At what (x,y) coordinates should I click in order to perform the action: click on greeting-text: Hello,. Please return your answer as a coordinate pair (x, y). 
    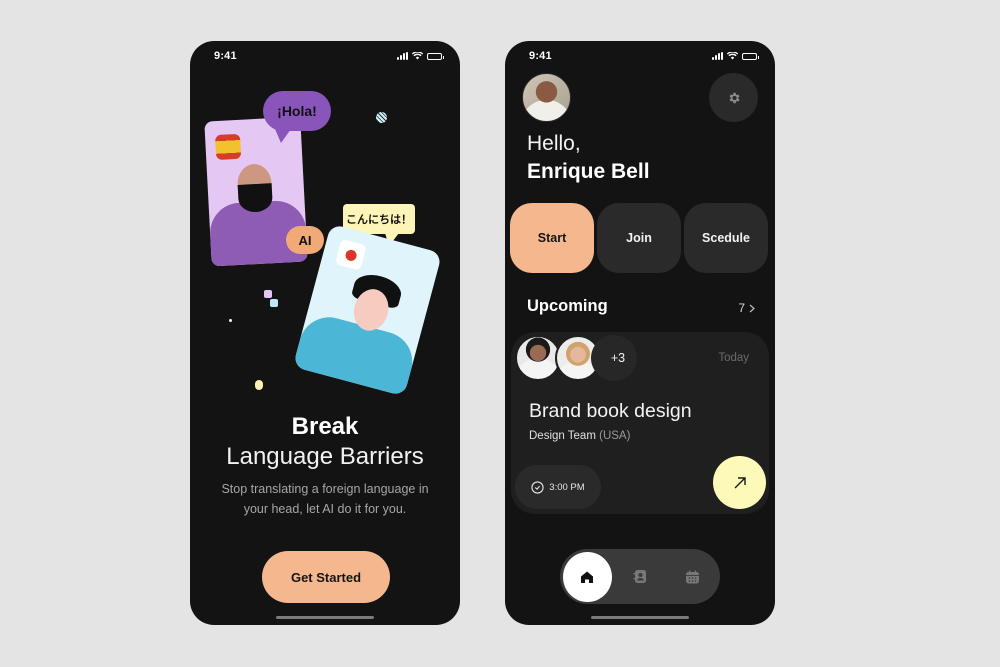
    Looking at the image, I should click on (554, 143).